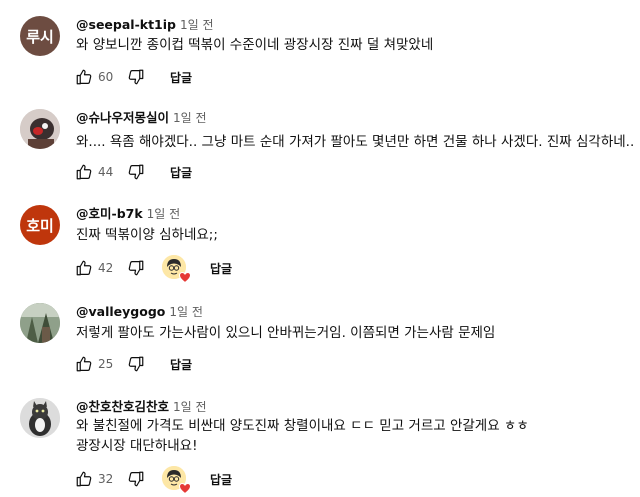  I want to click on comment-text: 진짜 떡볶이양 심하네요;;, so click(147, 235).